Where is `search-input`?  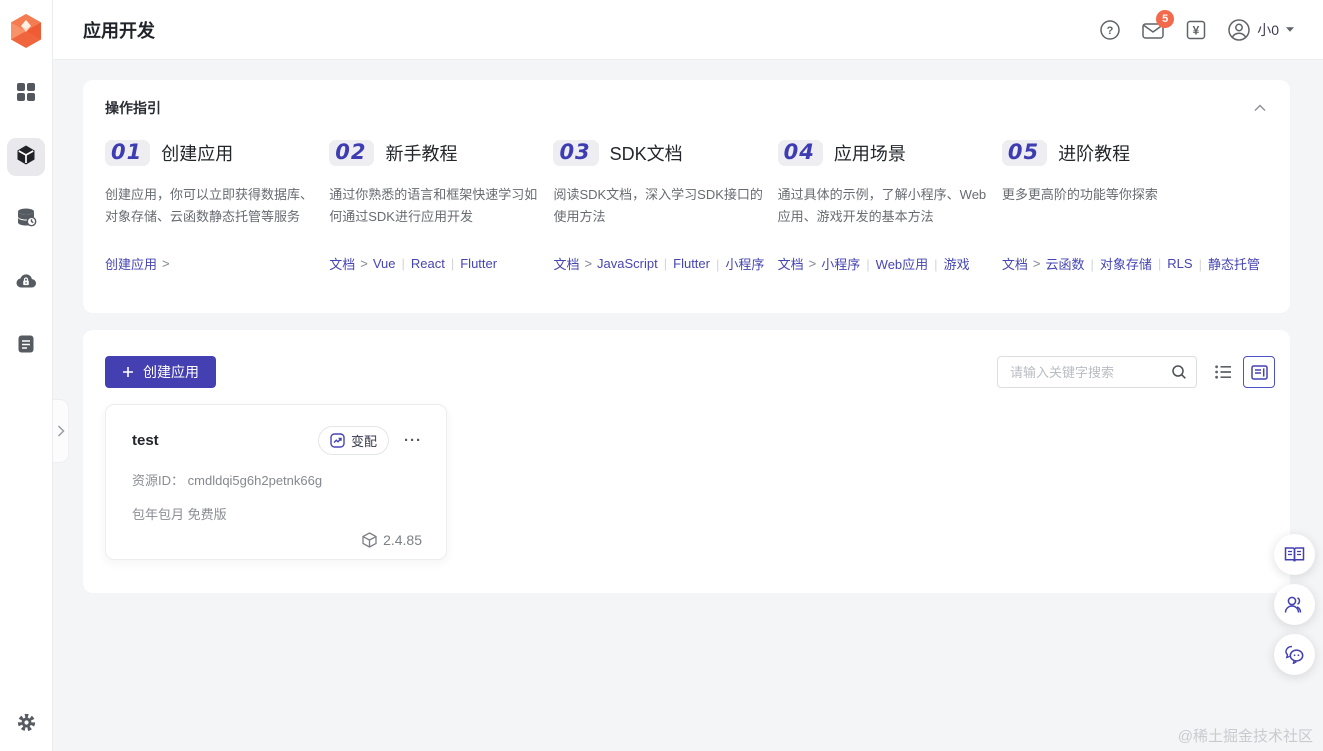 search-input is located at coordinates (1090, 372).